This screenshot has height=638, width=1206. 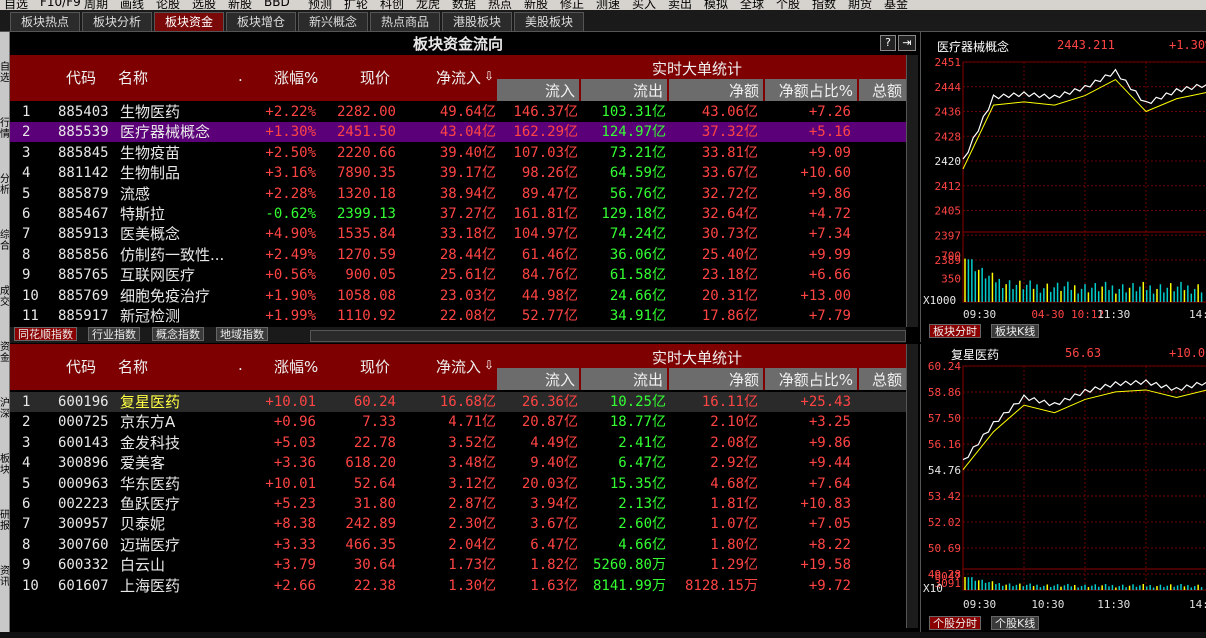 I want to click on subheader-ratio: 净额占比%, so click(x=816, y=90).